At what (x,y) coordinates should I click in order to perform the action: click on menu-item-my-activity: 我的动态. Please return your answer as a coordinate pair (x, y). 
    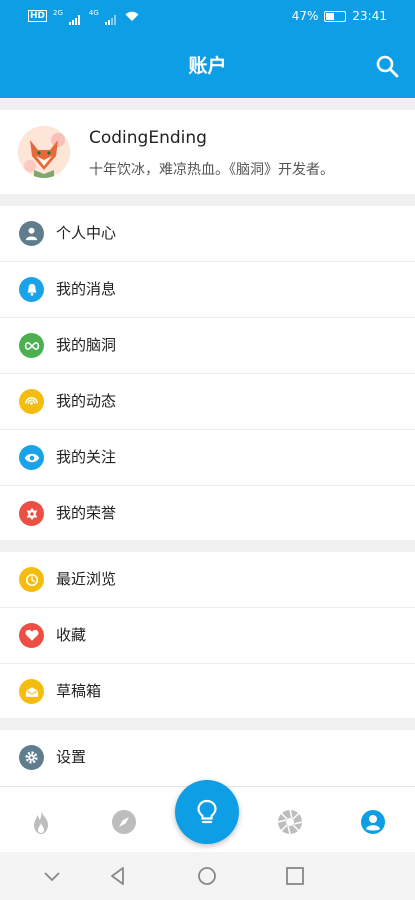
    Looking at the image, I should click on (207, 402).